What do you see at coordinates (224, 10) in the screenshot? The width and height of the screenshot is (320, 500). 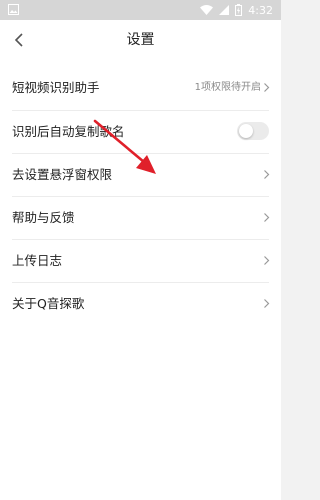 I see `signal-icon` at bounding box center [224, 10].